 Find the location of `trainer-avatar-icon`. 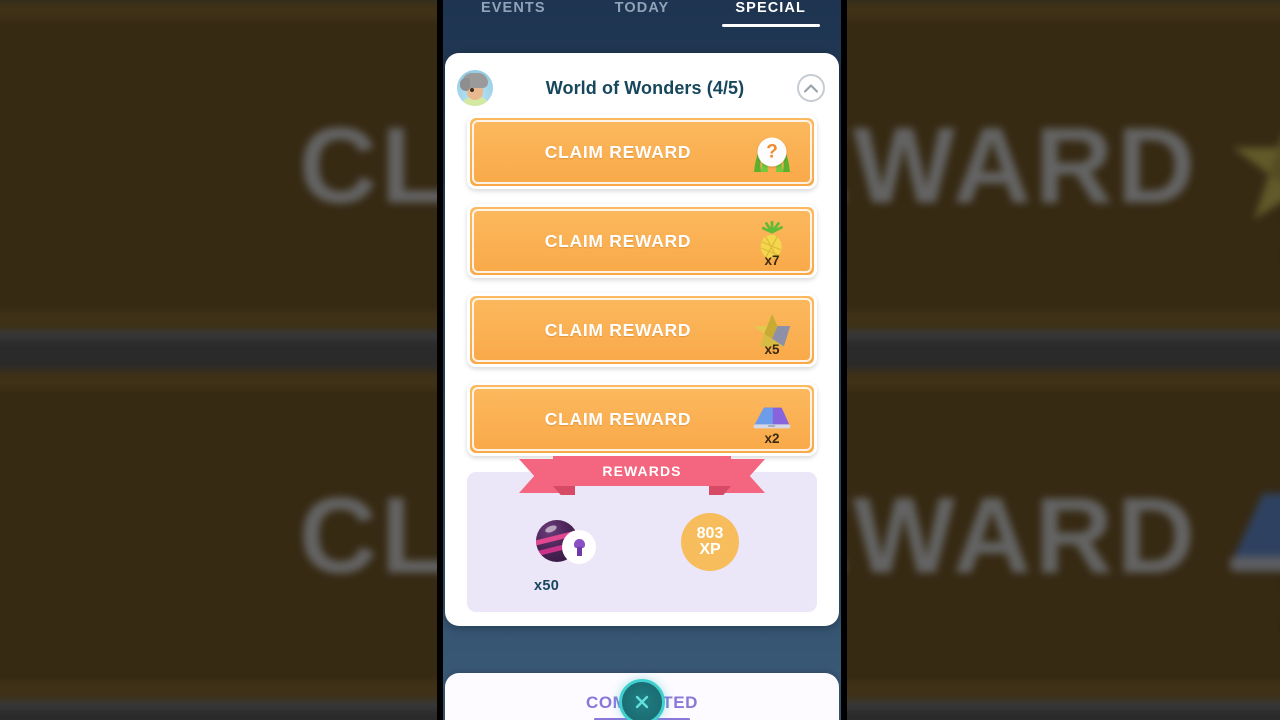

trainer-avatar-icon is located at coordinates (475, 88).